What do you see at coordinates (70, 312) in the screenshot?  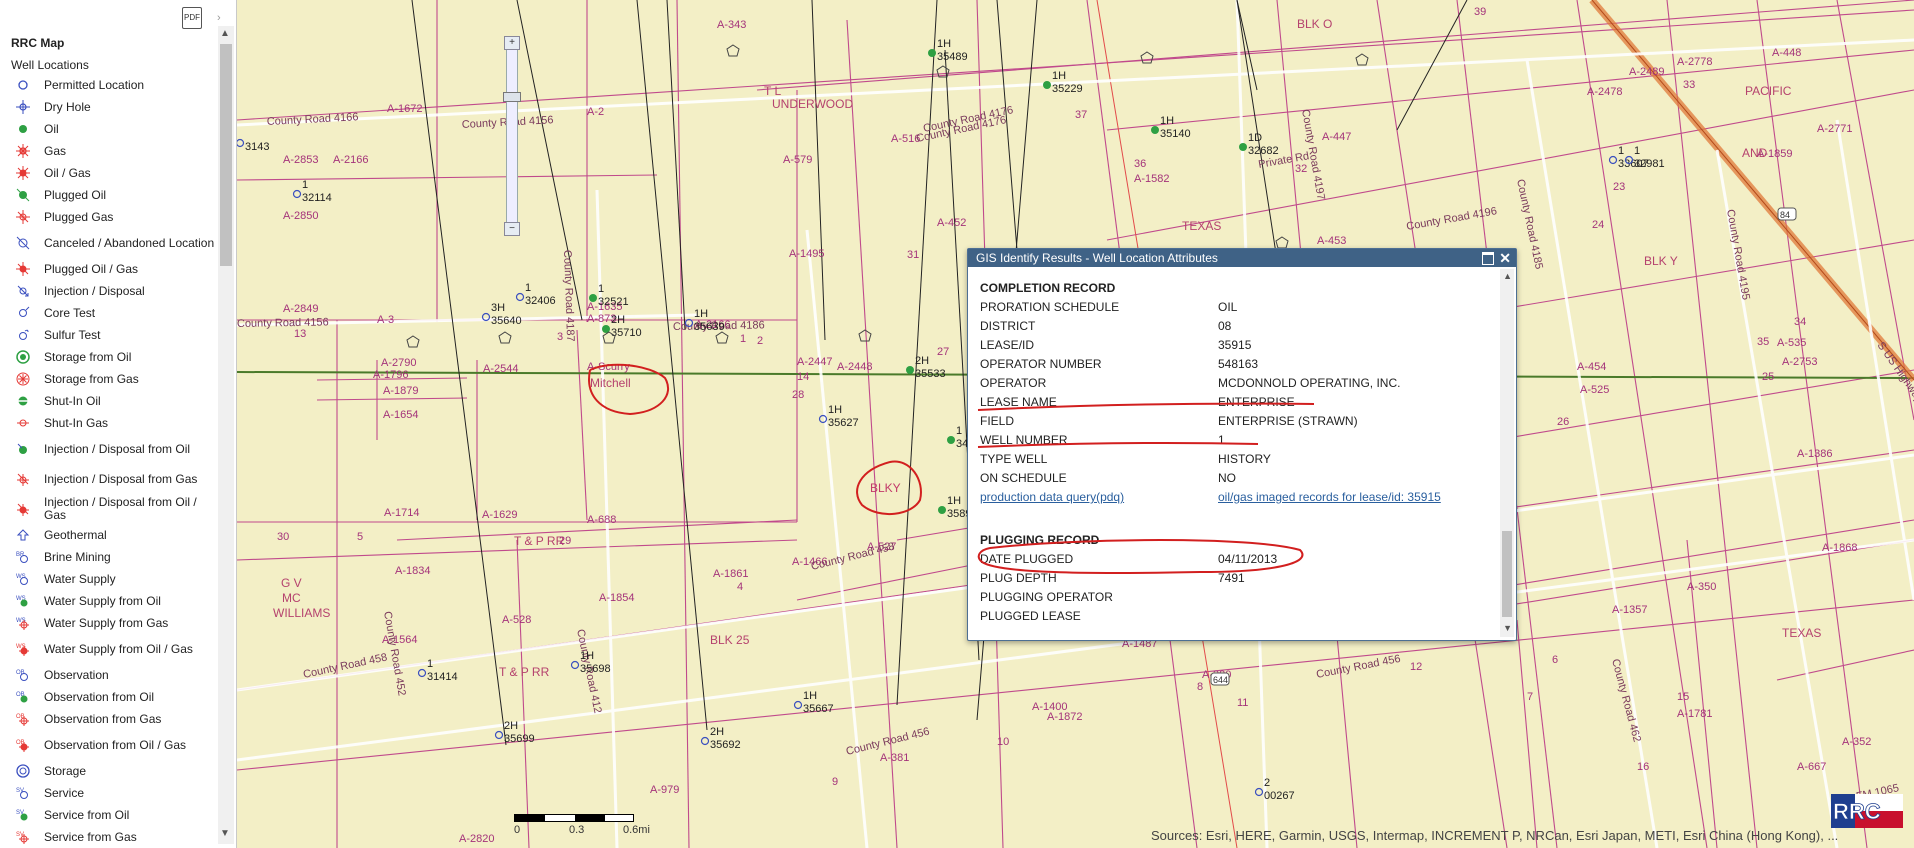 I see `legend-label: Core Test` at bounding box center [70, 312].